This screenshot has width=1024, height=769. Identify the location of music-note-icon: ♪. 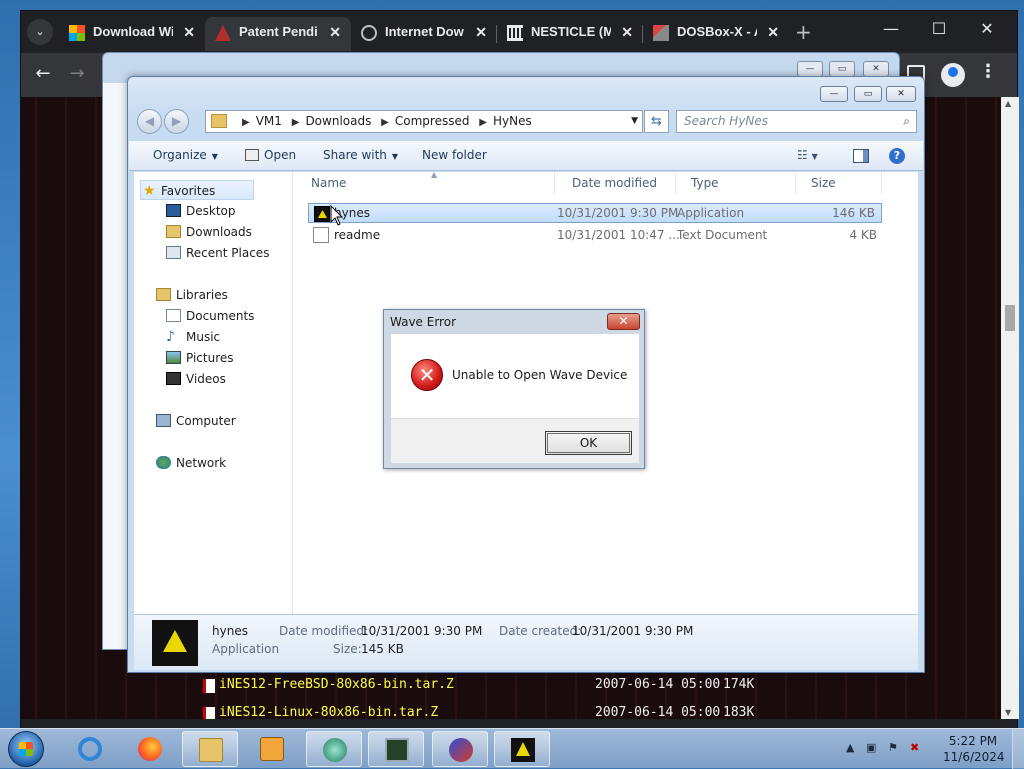
(170, 337).